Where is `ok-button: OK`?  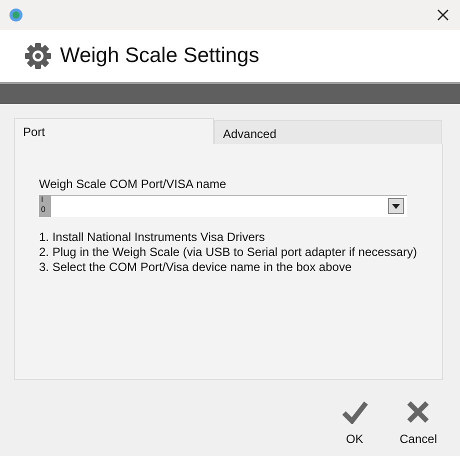
ok-button: OK is located at coordinates (355, 423).